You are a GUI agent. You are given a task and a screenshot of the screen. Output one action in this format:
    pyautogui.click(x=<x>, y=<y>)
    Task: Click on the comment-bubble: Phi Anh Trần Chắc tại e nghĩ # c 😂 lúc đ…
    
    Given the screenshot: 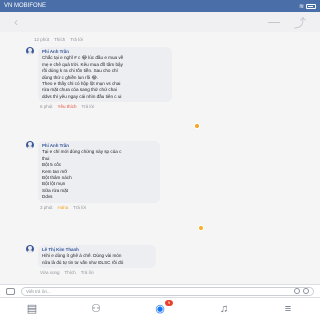 What is the action you would take?
    pyautogui.click(x=105, y=75)
    